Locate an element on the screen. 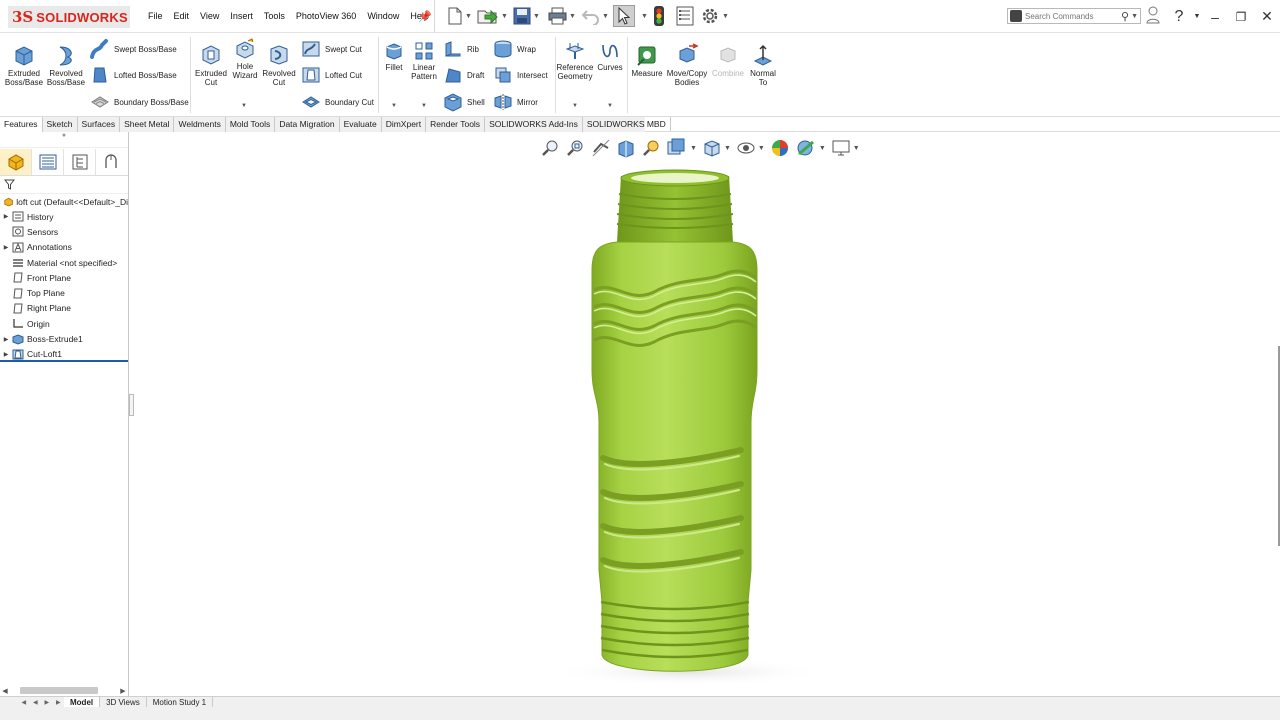 This screenshot has width=1280, height=720. help-icon: ? is located at coordinates (1179, 17).